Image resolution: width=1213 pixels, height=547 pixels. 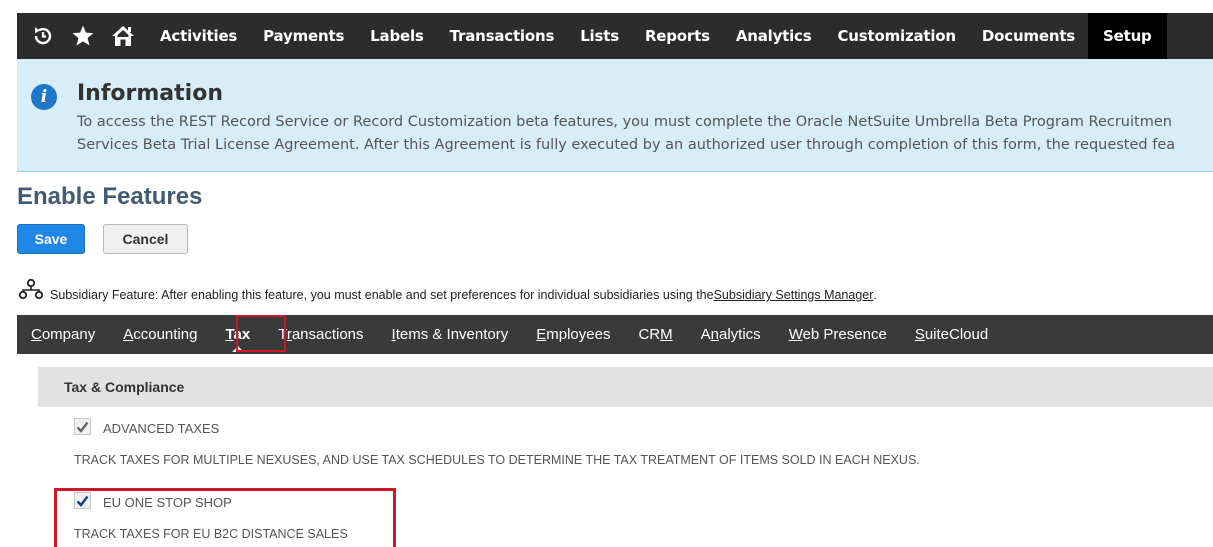 I want to click on menu-documents: Documents, so click(x=1028, y=36).